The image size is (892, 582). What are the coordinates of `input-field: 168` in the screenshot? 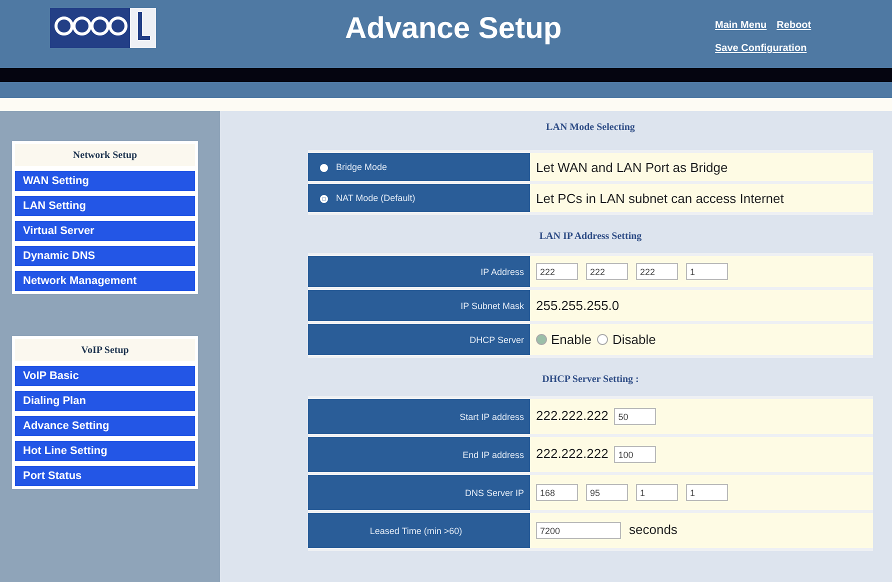 It's located at (557, 493).